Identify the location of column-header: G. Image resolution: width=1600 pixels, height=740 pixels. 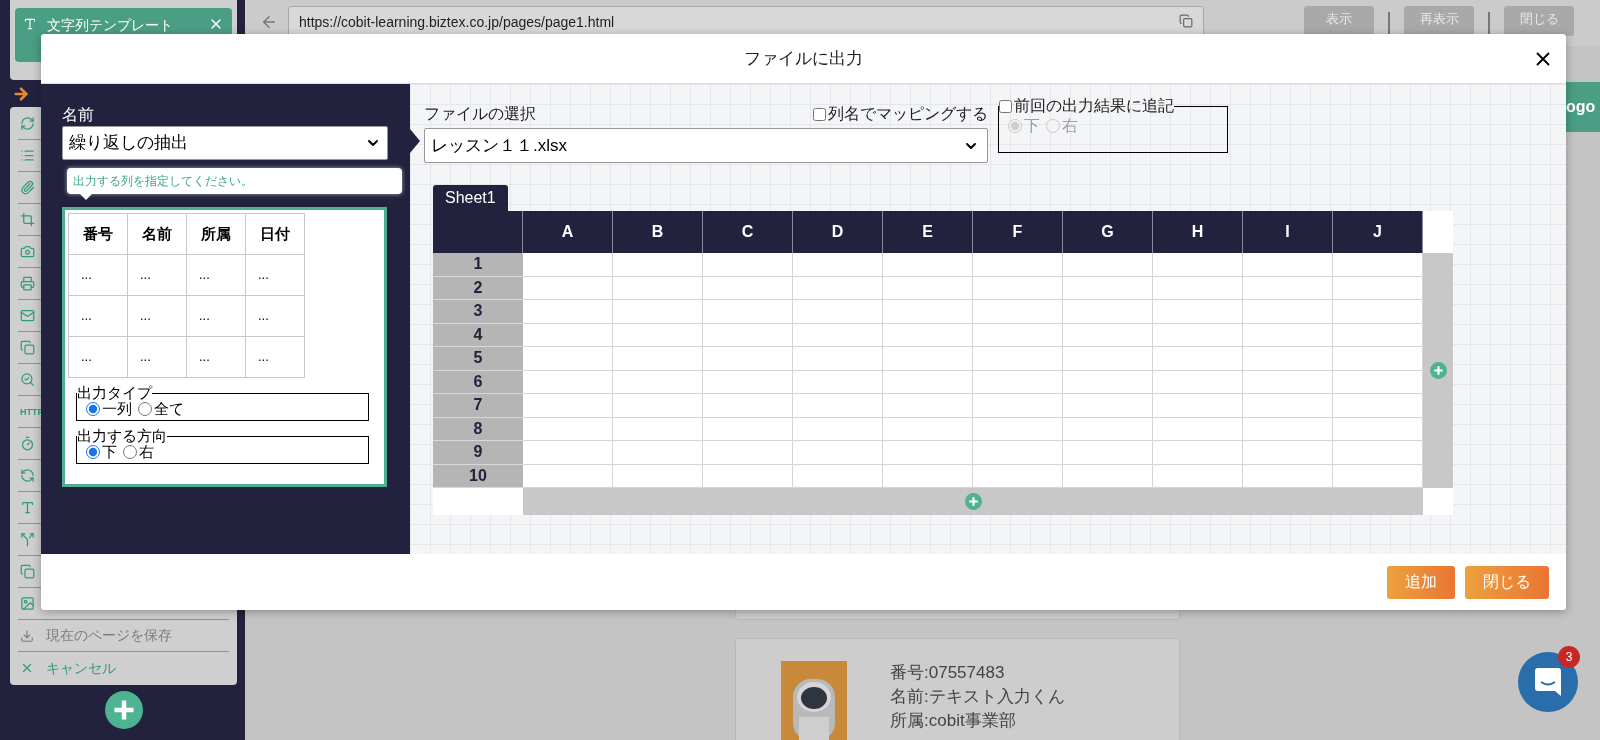
(1108, 232).